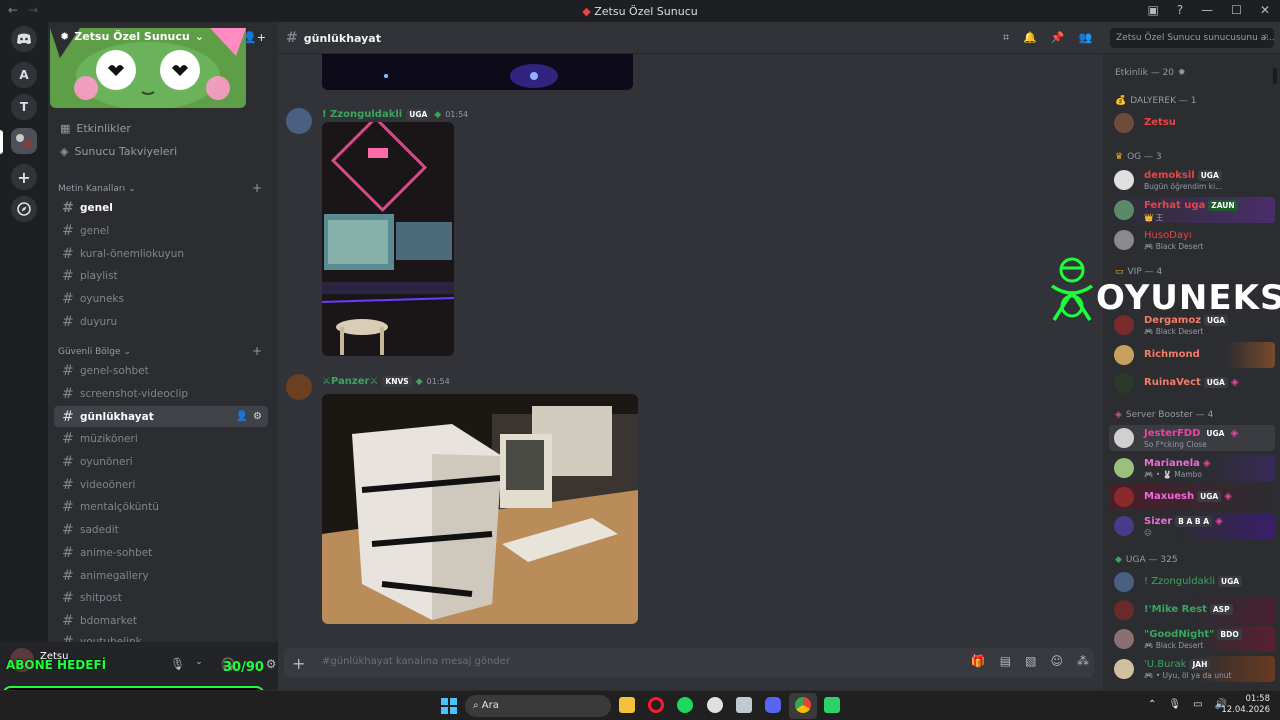  What do you see at coordinates (161, 298) in the screenshot?
I see `channel-item: # oyuneks` at bounding box center [161, 298].